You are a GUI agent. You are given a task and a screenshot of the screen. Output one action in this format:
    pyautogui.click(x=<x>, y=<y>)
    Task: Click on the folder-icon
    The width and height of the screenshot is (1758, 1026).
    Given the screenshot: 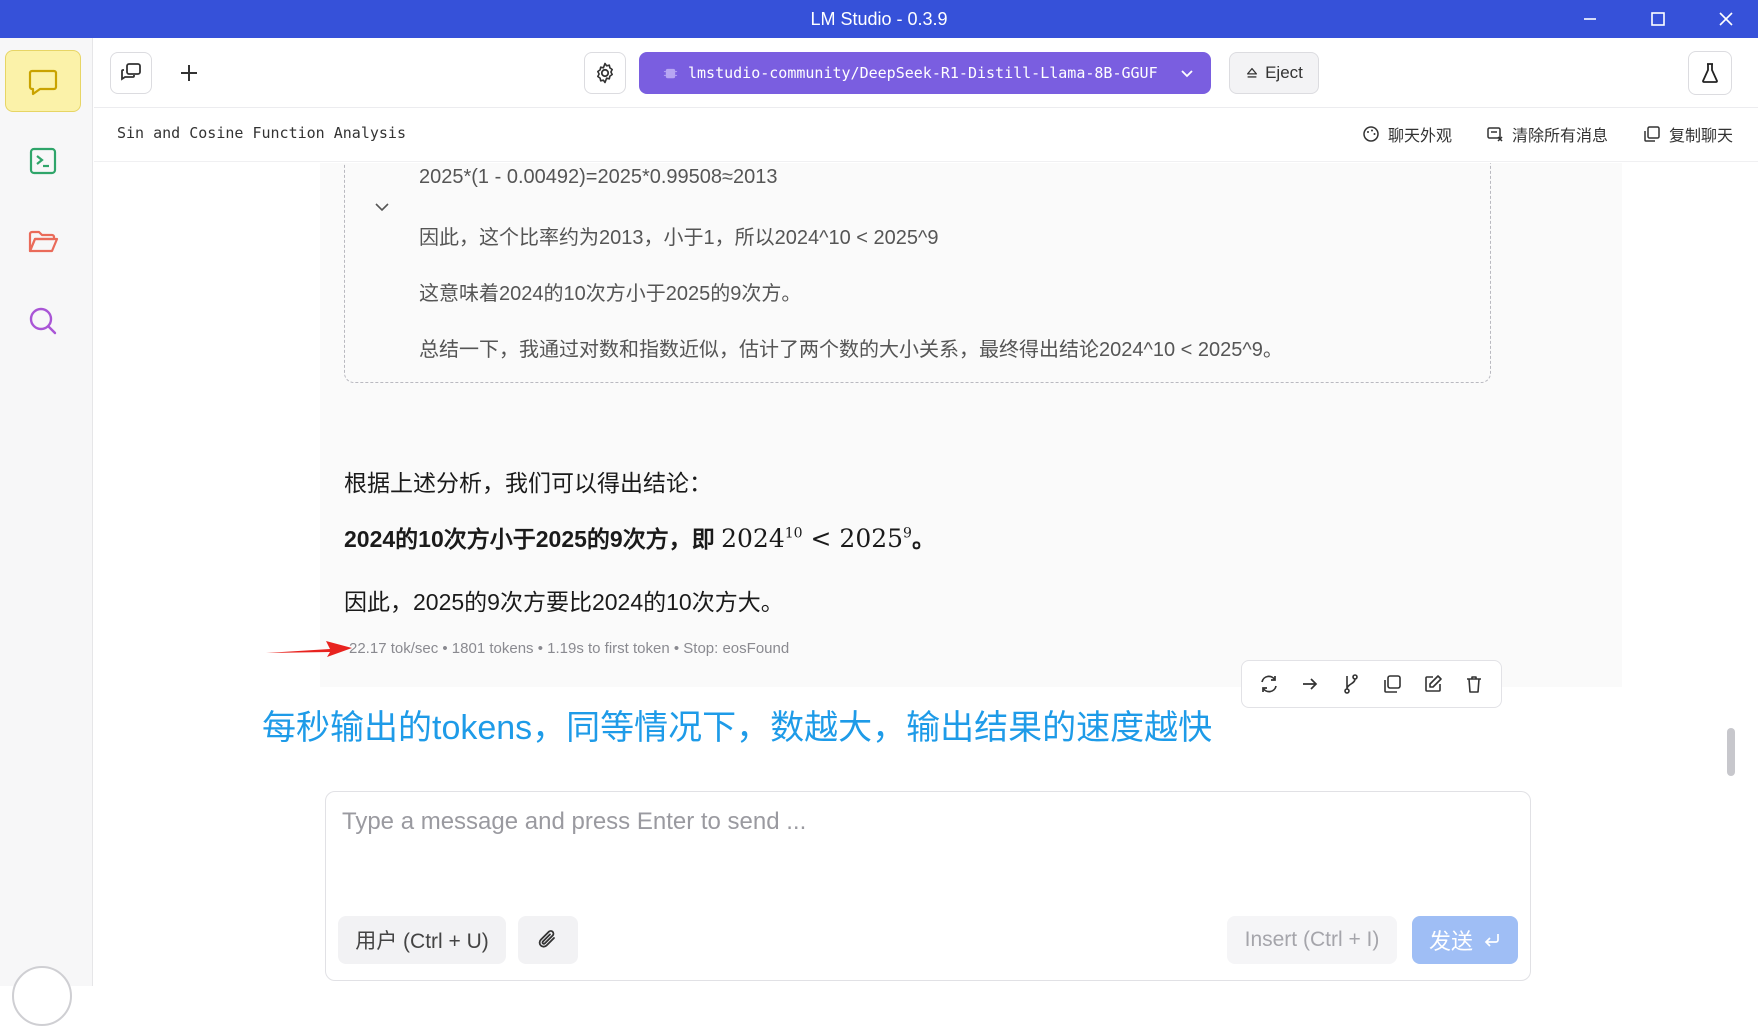 What is the action you would take?
    pyautogui.click(x=43, y=241)
    